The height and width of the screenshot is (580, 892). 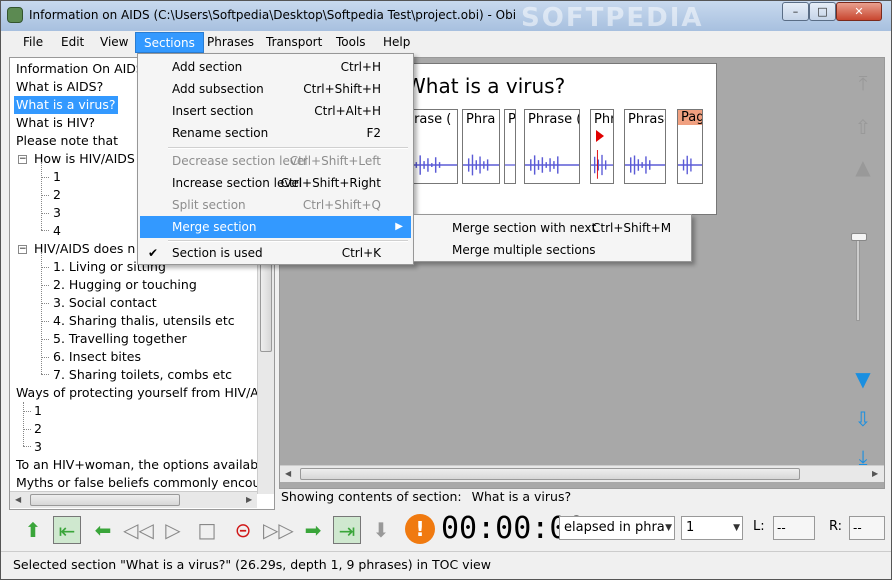 I want to click on toc-item: HIV/AIDS does n, so click(x=84, y=249).